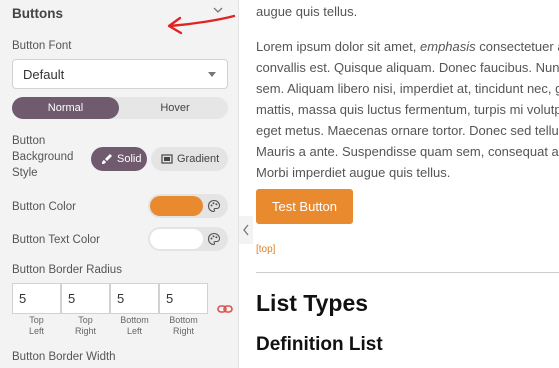 The height and width of the screenshot is (368, 559). What do you see at coordinates (67, 270) in the screenshot?
I see `border-radius-label: Button Border Radius` at bounding box center [67, 270].